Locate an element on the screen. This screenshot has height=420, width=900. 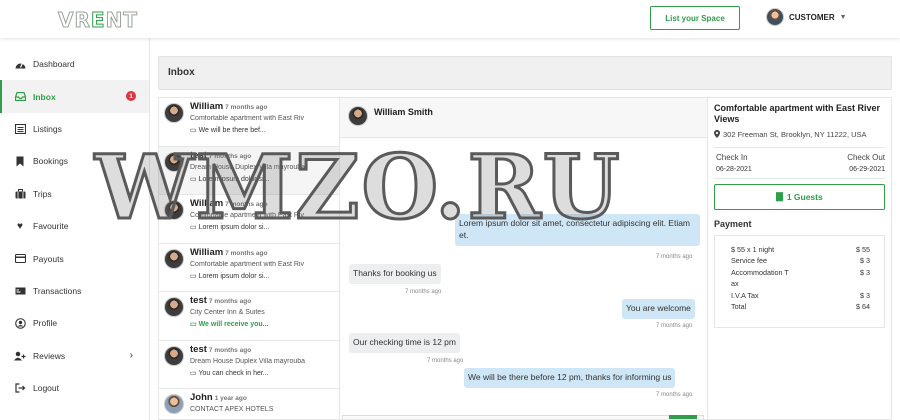
sidebar-item-transactions: Transactions is located at coordinates (74, 291).